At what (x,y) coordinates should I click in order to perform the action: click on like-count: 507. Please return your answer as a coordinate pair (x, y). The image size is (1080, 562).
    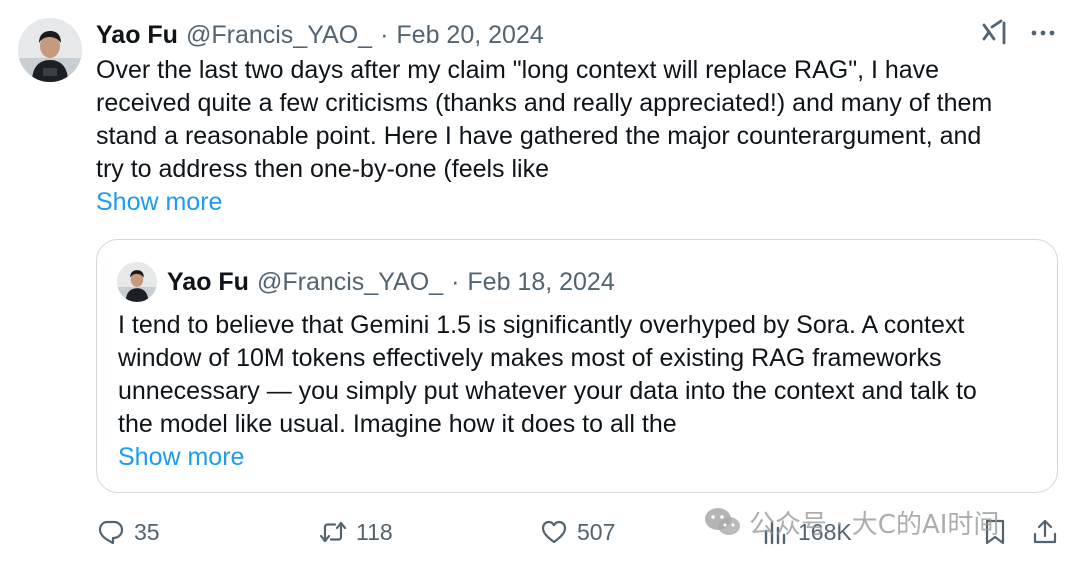
    Looking at the image, I should click on (596, 531).